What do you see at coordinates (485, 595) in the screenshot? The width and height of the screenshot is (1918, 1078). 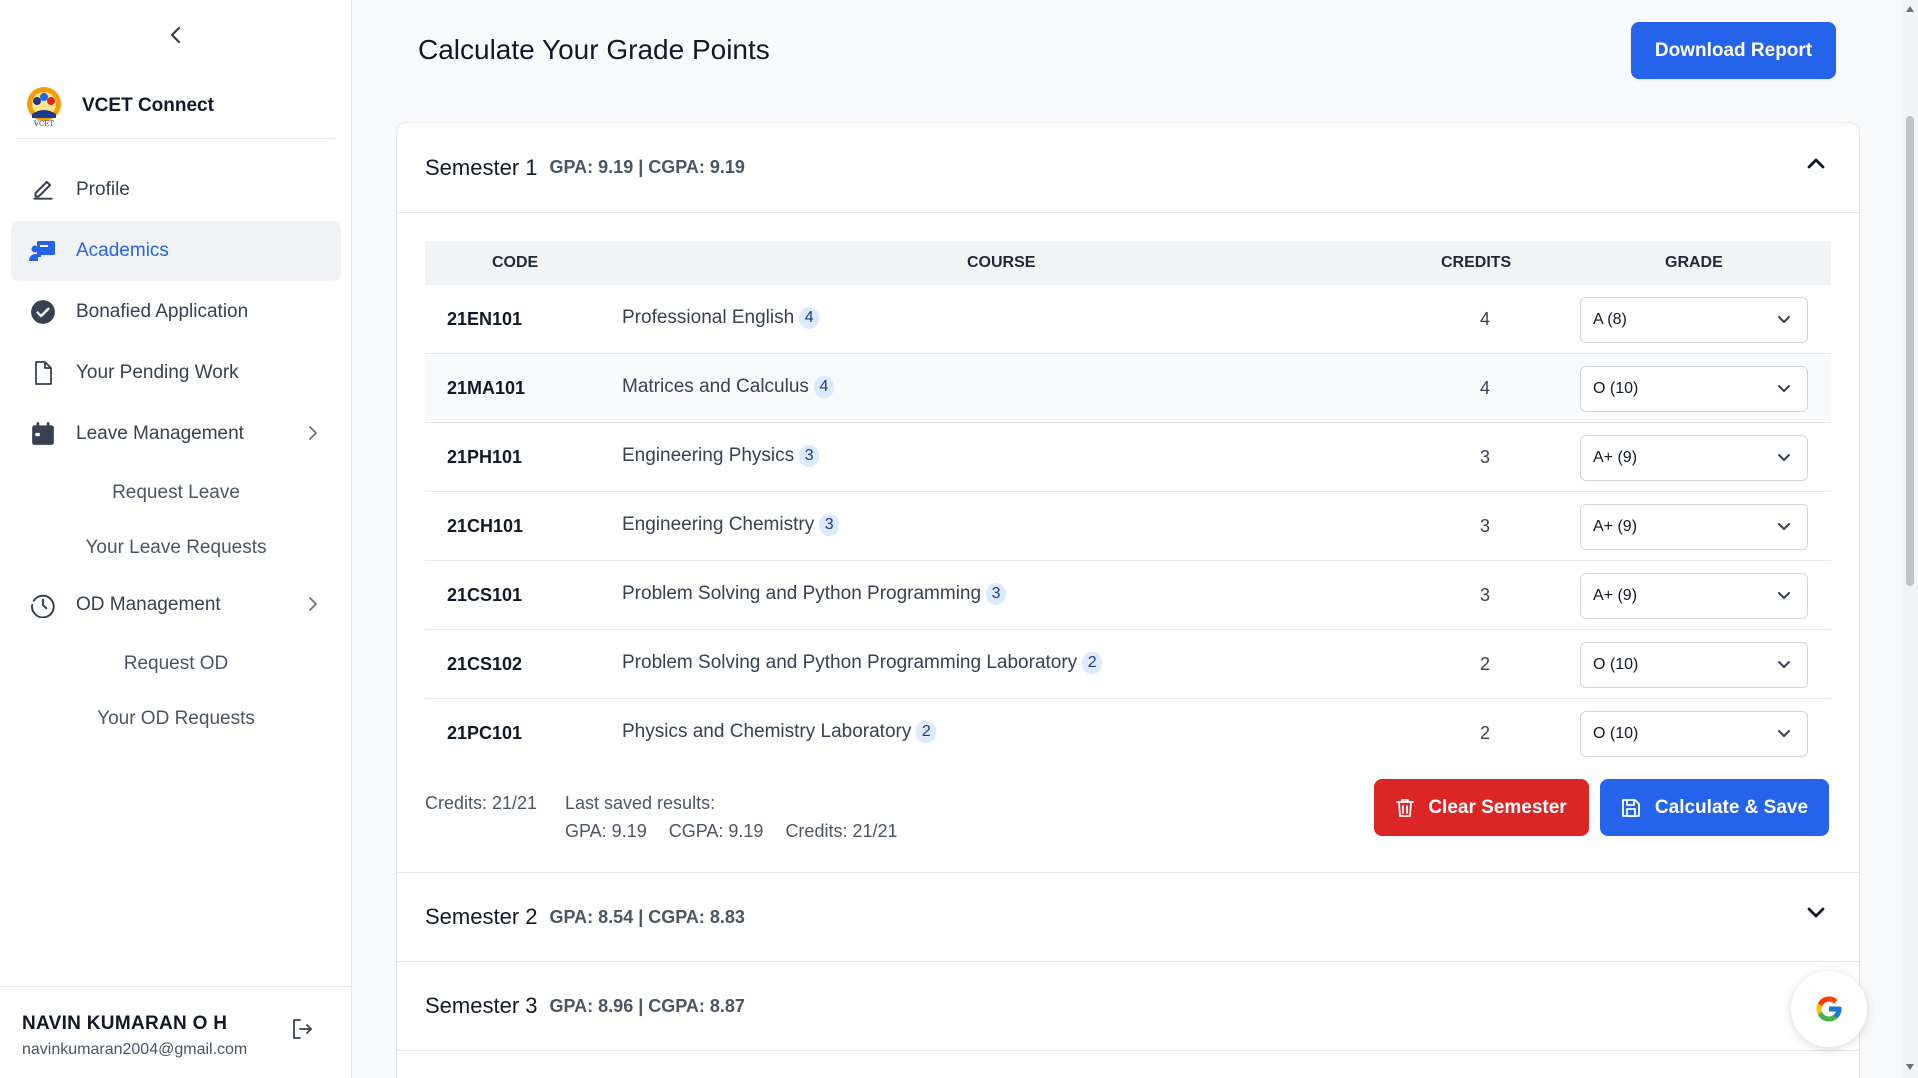 I see `course-code: 21CS101` at bounding box center [485, 595].